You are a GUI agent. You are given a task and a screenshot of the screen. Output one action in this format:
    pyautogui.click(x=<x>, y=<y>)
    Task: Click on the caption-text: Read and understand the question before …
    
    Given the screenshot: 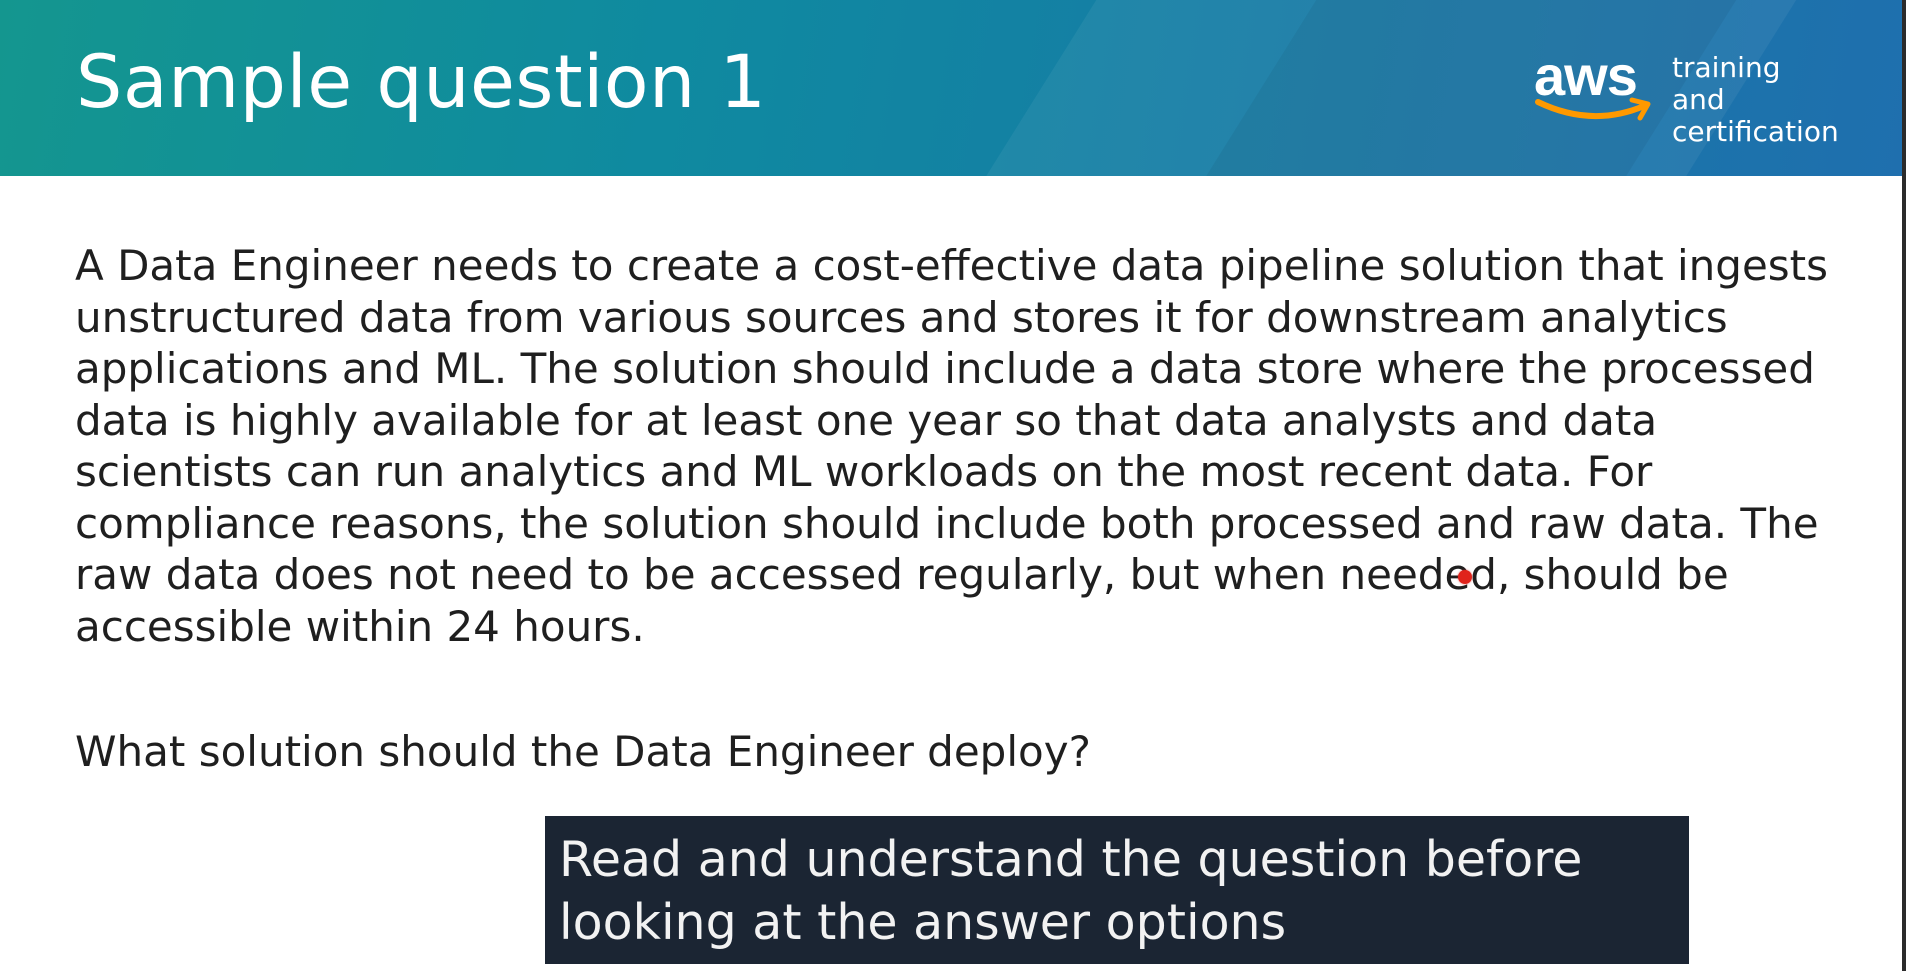 What is the action you would take?
    pyautogui.click(x=1071, y=891)
    